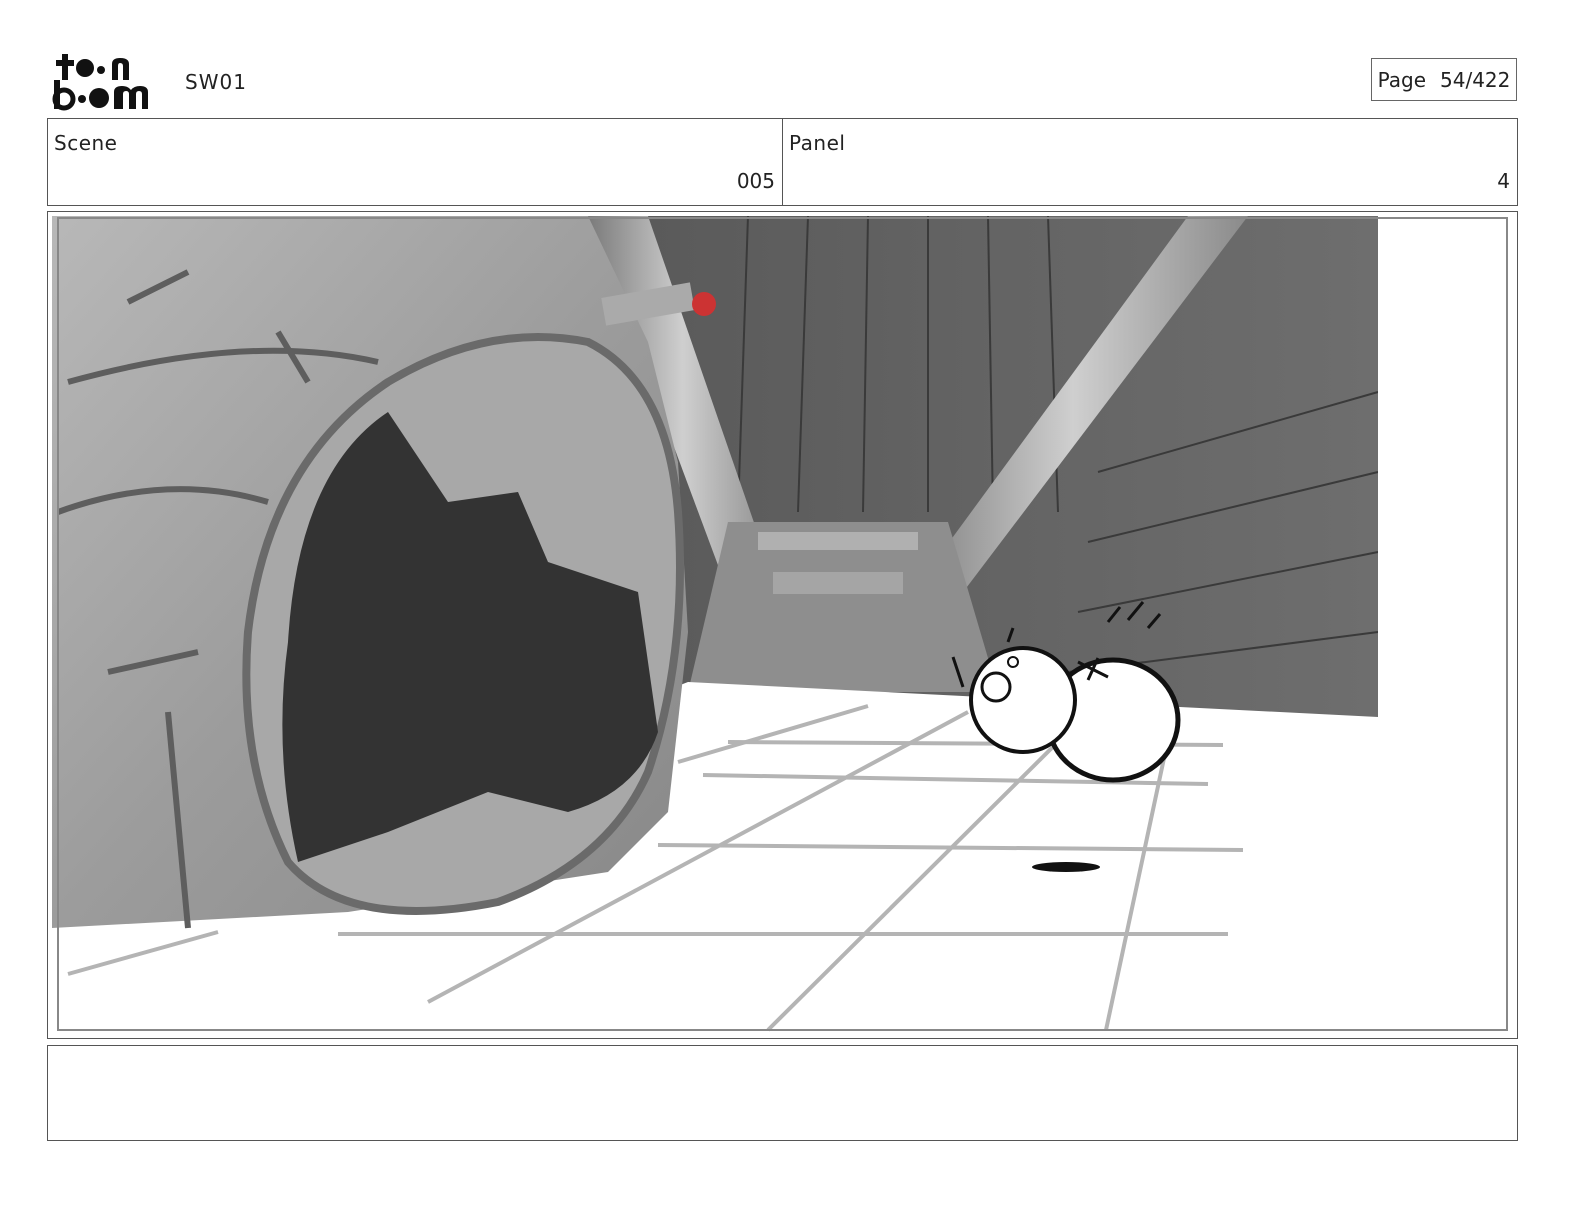 This screenshot has width=1584, height=1224. I want to click on scene-value: 005, so click(755, 181).